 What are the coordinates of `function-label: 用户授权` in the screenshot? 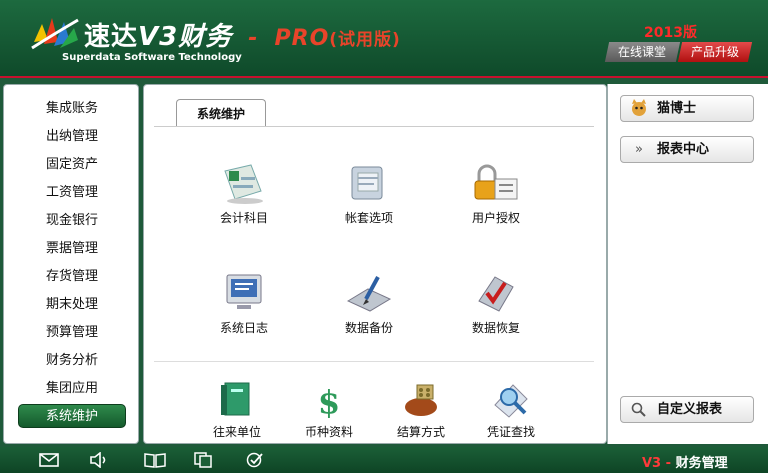 It's located at (495, 218).